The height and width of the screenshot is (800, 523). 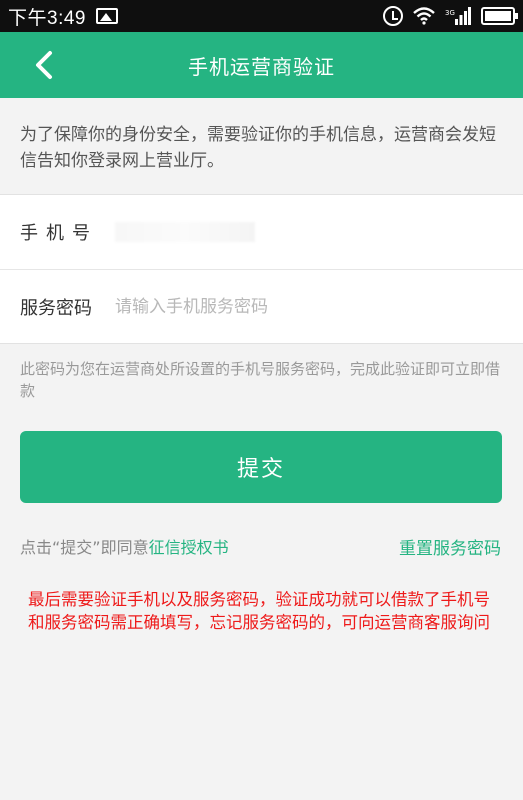 What do you see at coordinates (44, 65) in the screenshot?
I see `chevron-left-icon` at bounding box center [44, 65].